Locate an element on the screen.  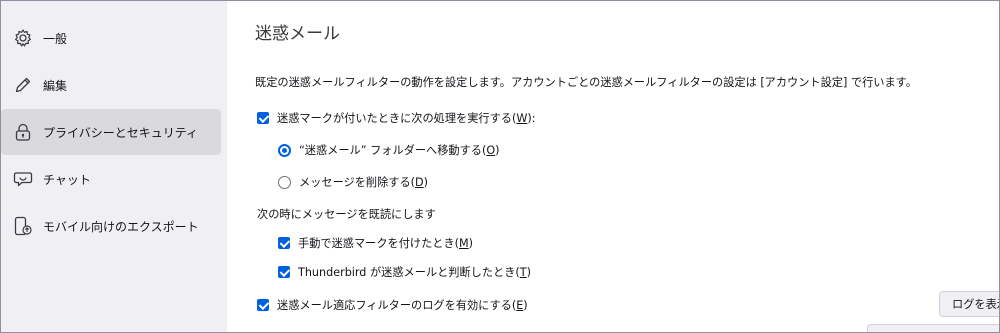
sidebar-item-privacy-security: プライバシーとセキュリティ is located at coordinates (111, 132).